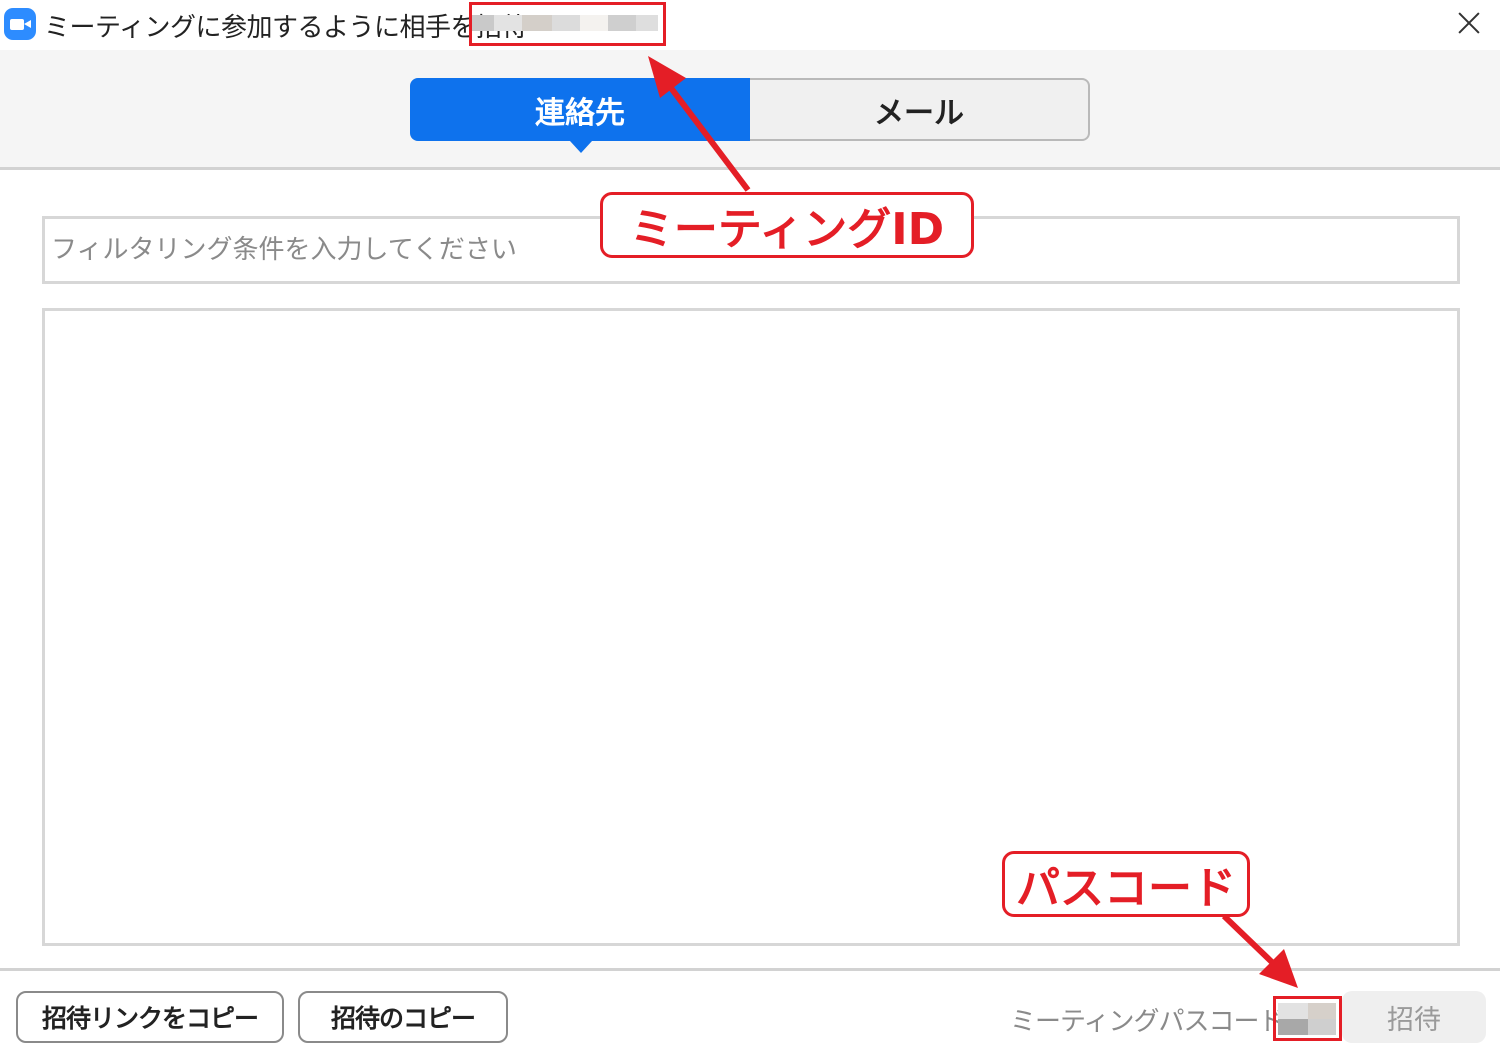 The width and height of the screenshot is (1500, 1053). Describe the element at coordinates (1414, 1017) in the screenshot. I see `invite-button: 招待` at that location.